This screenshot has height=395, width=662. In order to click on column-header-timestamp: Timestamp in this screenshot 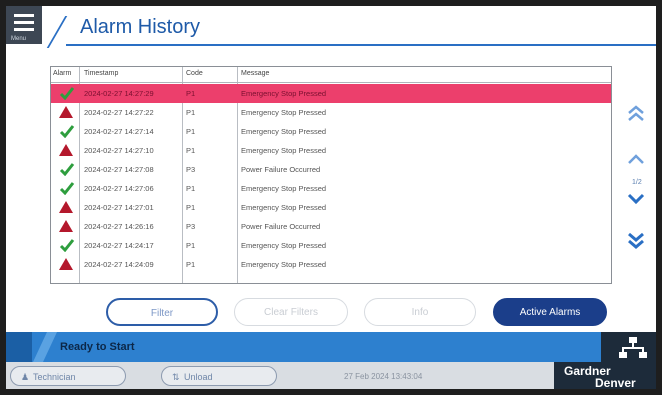, I will do `click(101, 73)`.